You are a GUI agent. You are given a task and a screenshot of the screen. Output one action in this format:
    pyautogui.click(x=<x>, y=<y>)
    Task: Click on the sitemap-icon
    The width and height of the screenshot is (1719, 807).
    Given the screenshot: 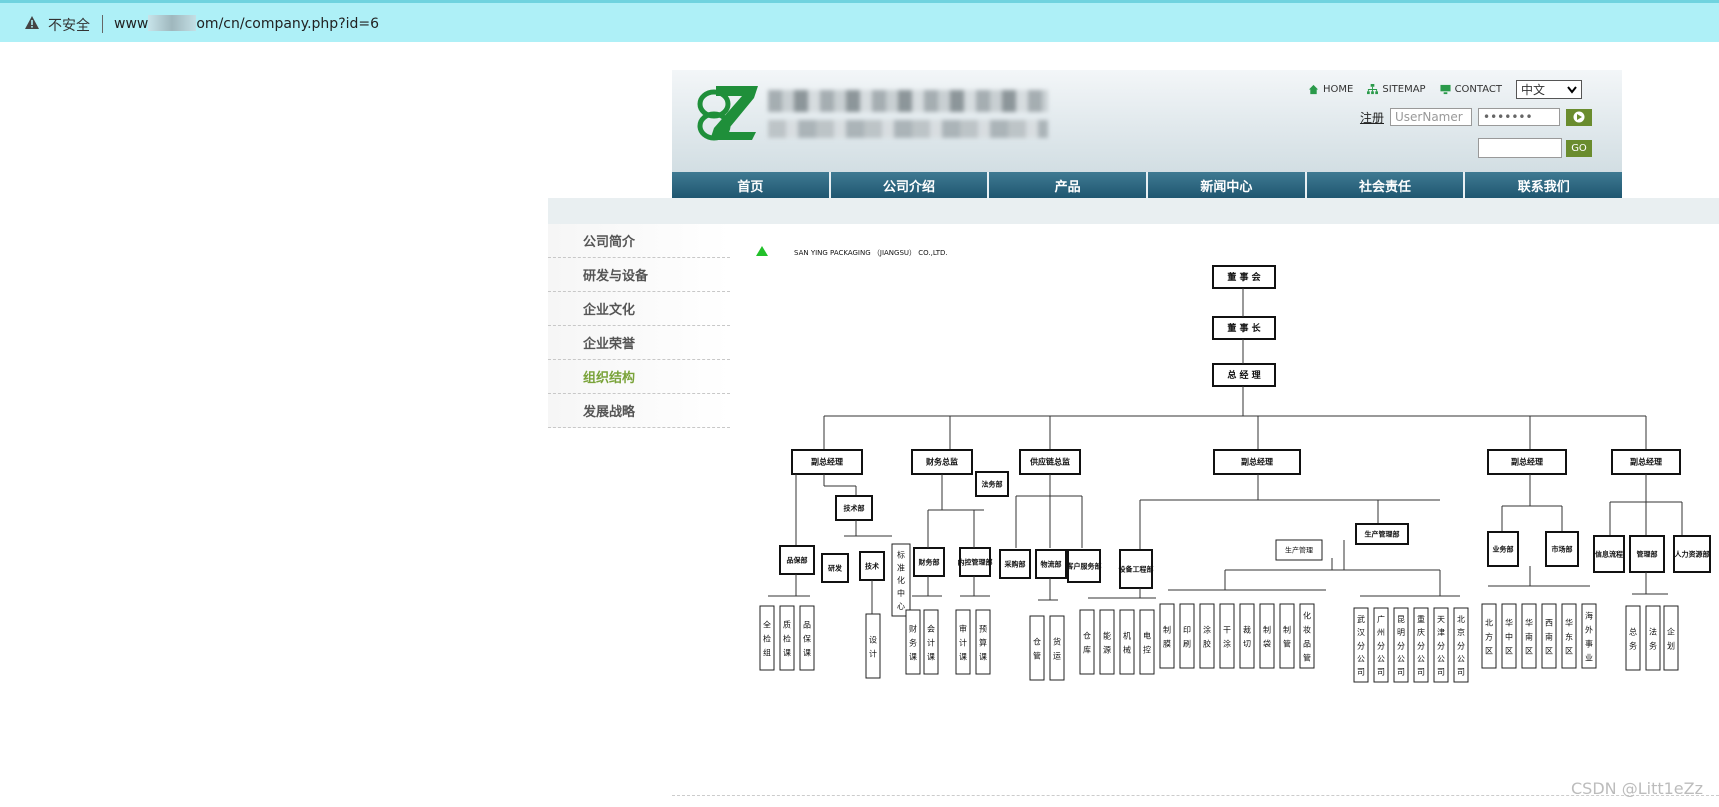 What is the action you would take?
    pyautogui.click(x=1373, y=89)
    